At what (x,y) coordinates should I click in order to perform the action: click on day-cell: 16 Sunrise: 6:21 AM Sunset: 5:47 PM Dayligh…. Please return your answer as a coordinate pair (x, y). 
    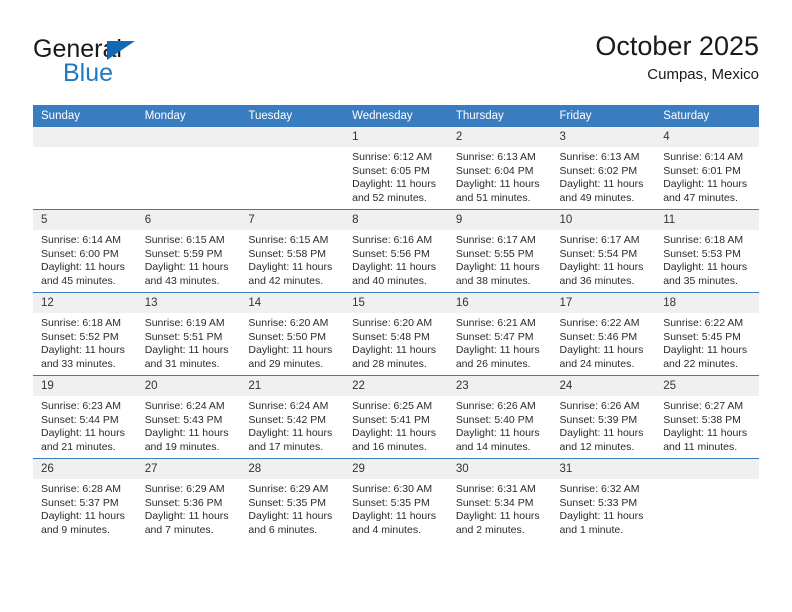
    Looking at the image, I should click on (499, 334).